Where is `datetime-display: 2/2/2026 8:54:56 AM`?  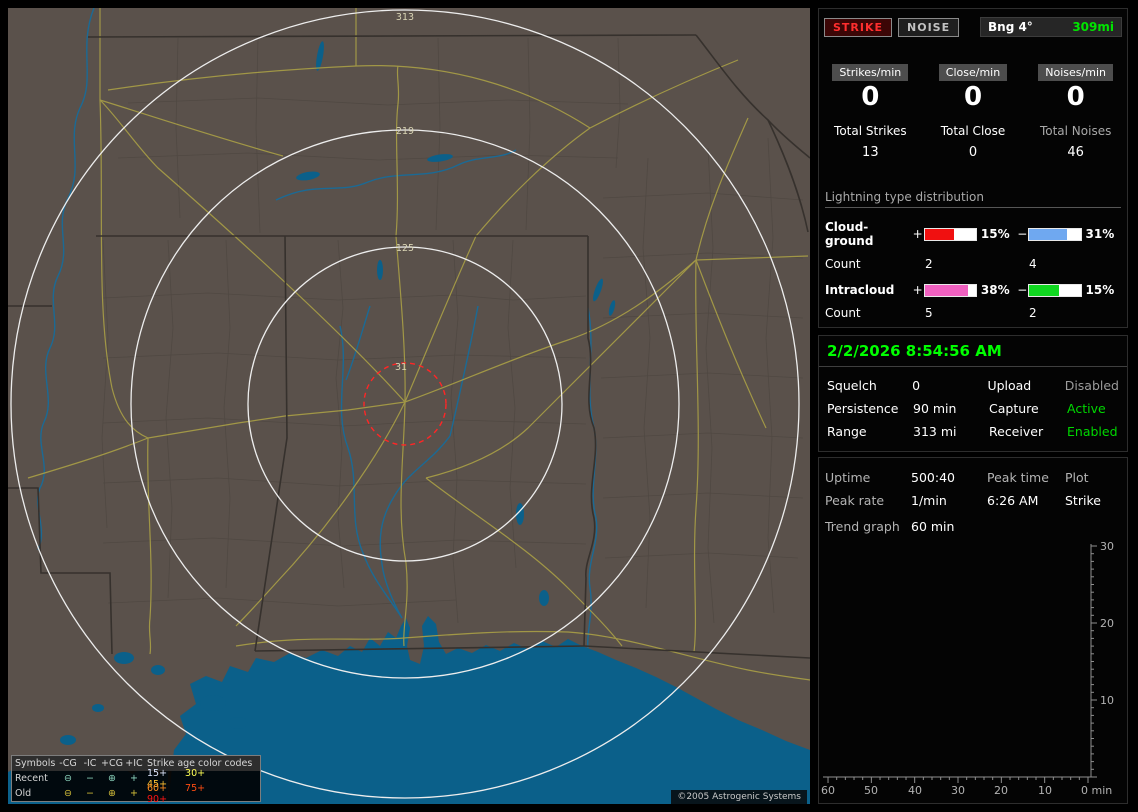 datetime-display: 2/2/2026 8:54:56 AM is located at coordinates (973, 351).